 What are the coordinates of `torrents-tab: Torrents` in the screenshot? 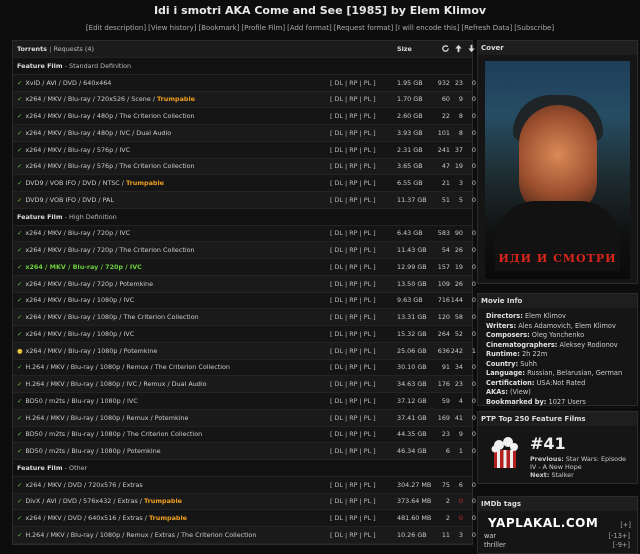 It's located at (32, 49).